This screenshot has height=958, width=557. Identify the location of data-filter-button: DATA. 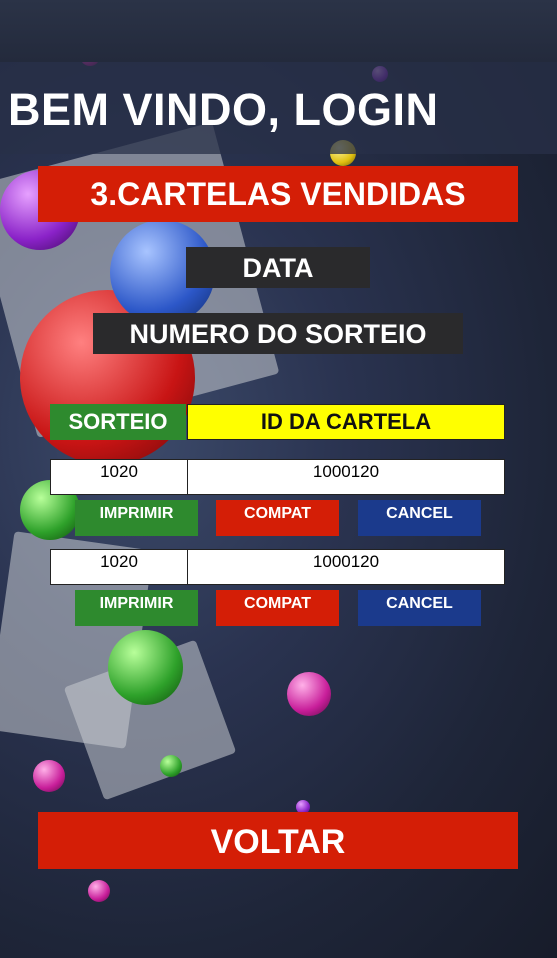
(278, 267).